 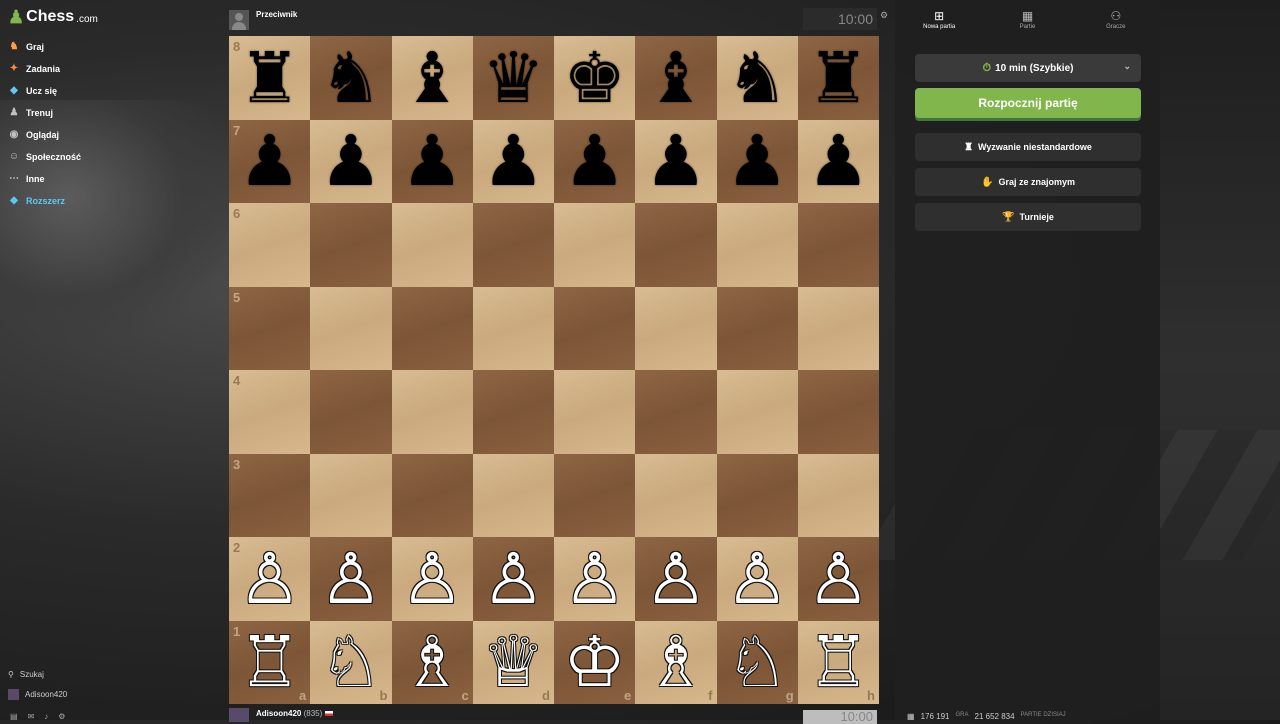 I want to click on square-a2: 2 ♙, so click(x=270, y=579).